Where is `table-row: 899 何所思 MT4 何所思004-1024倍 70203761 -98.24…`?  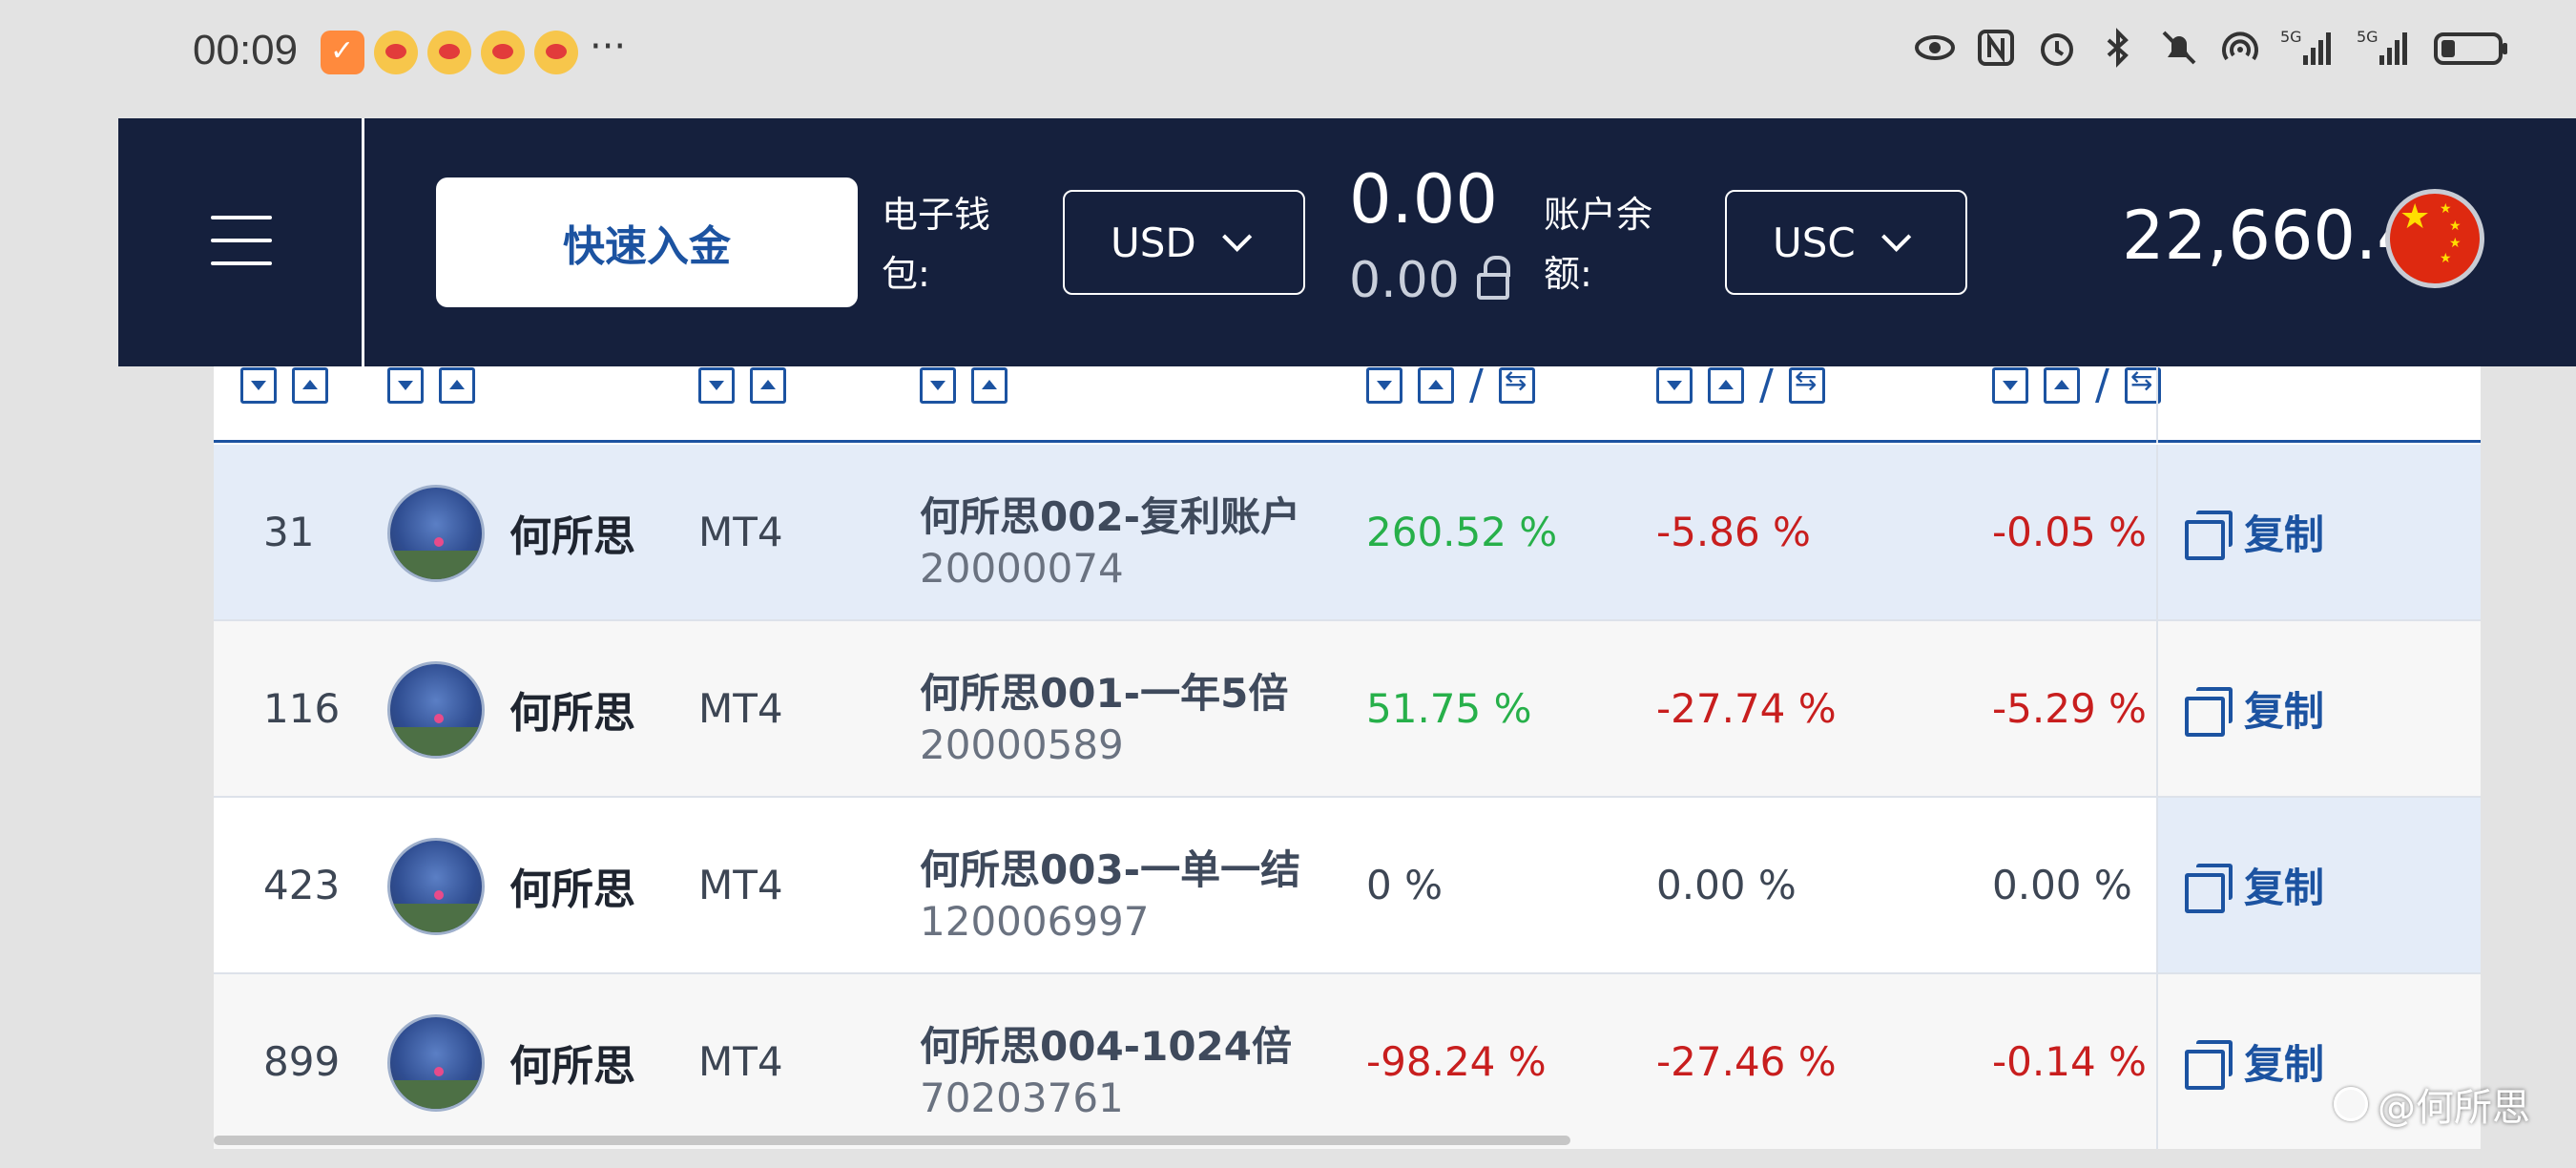
table-row: 899 何所思 MT4 何所思004-1024倍 70203761 -98.24… is located at coordinates (1347, 1061).